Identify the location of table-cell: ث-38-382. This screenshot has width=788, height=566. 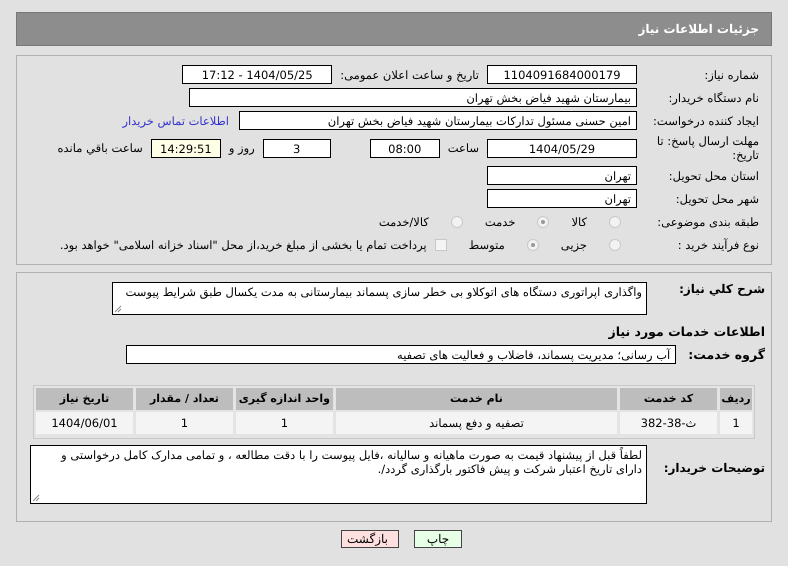
(668, 423).